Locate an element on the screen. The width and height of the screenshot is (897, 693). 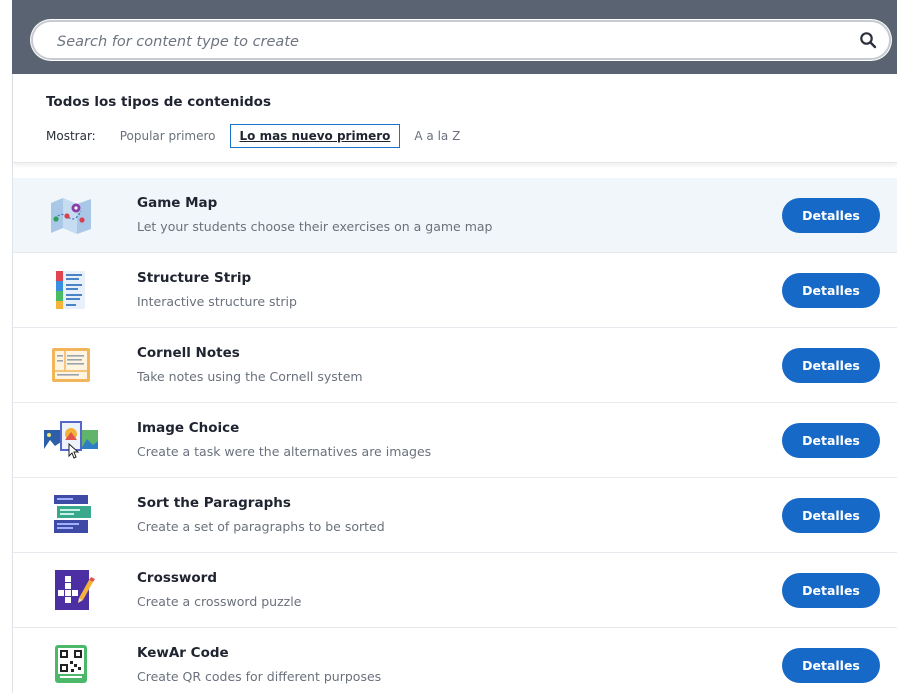
item-description: Create a crossword puzzle is located at coordinates (219, 601).